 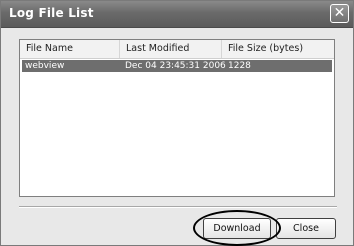 What do you see at coordinates (239, 66) in the screenshot?
I see `cell-file-size: 1228` at bounding box center [239, 66].